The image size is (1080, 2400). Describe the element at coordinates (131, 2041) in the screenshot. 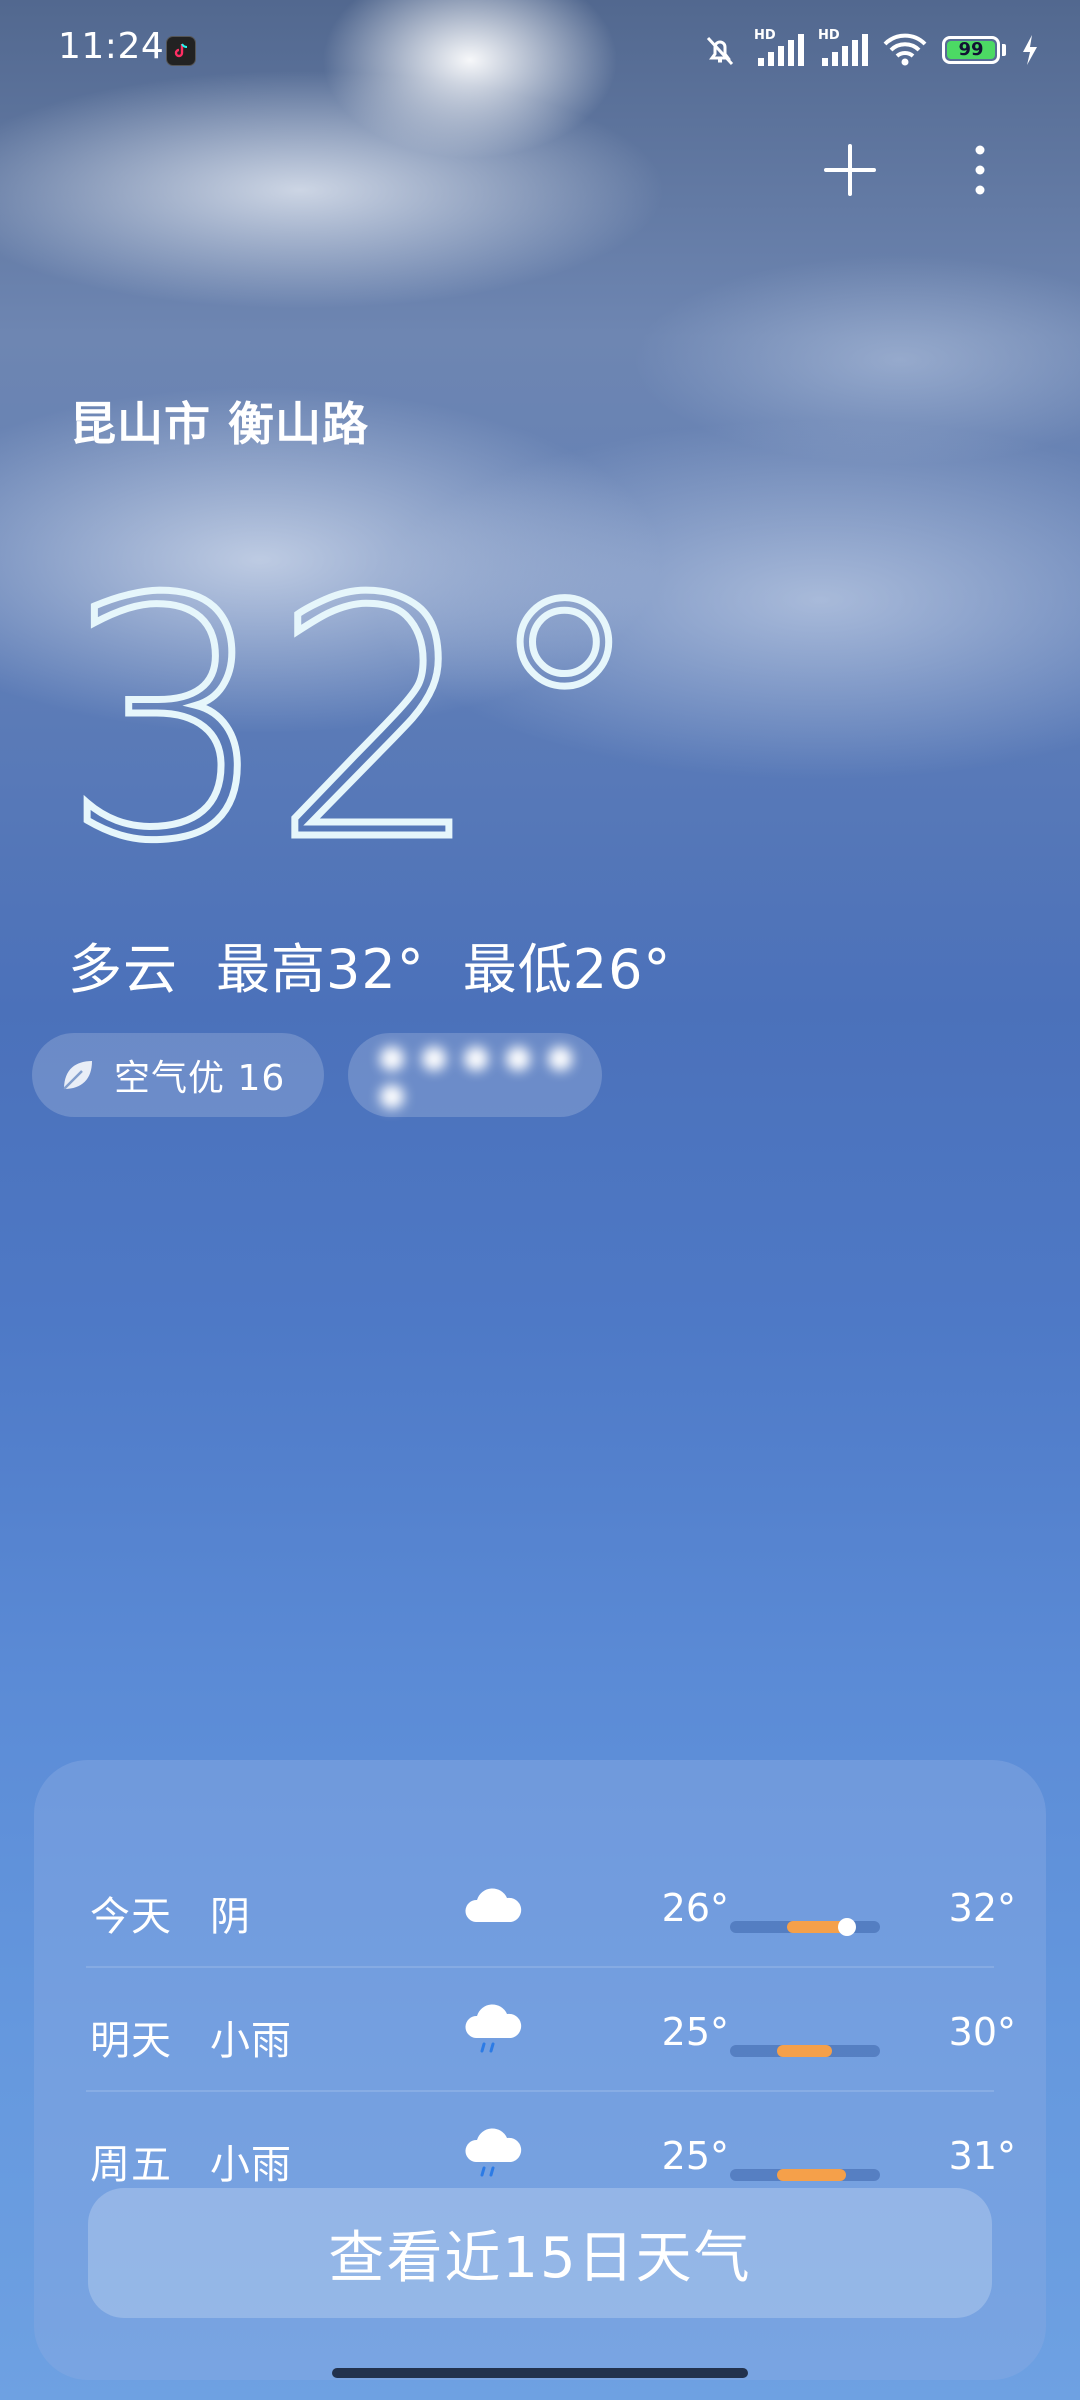

I see `forecast-day: 明天` at that location.